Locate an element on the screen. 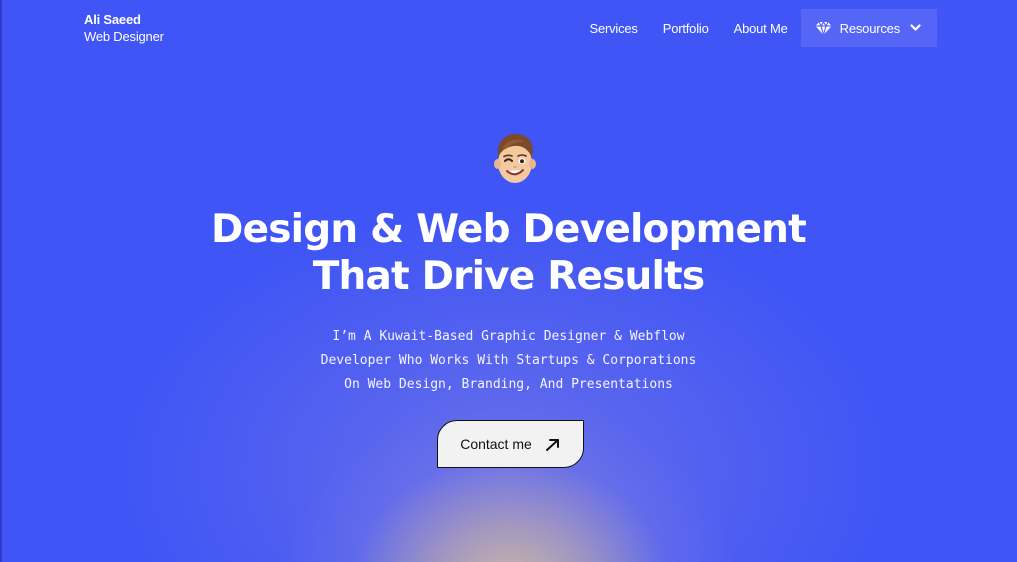  brand-logo: Ali Saeed Web Designer is located at coordinates (124, 28).